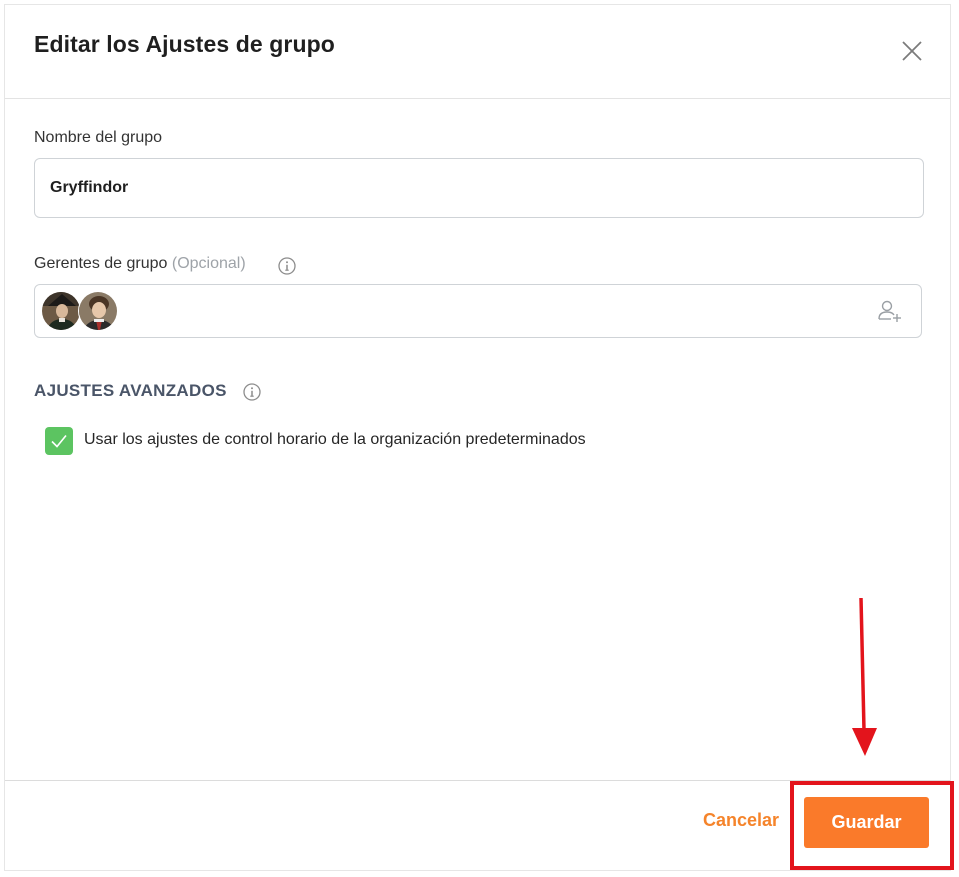  I want to click on add-user-icon, so click(889, 311).